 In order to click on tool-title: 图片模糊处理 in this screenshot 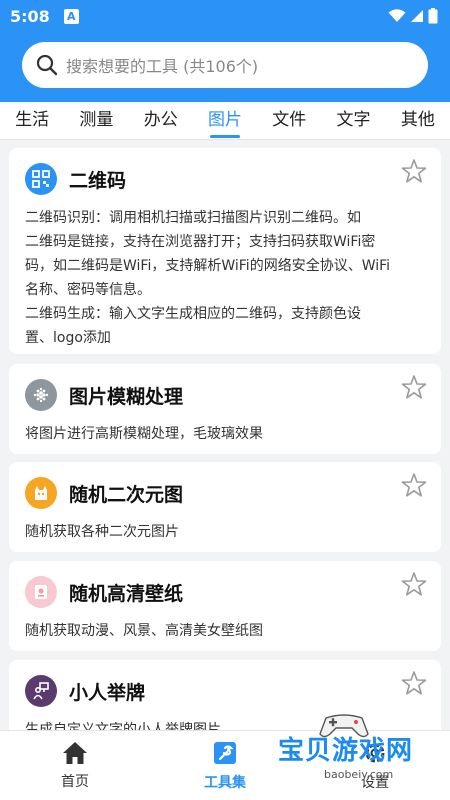, I will do `click(126, 396)`.